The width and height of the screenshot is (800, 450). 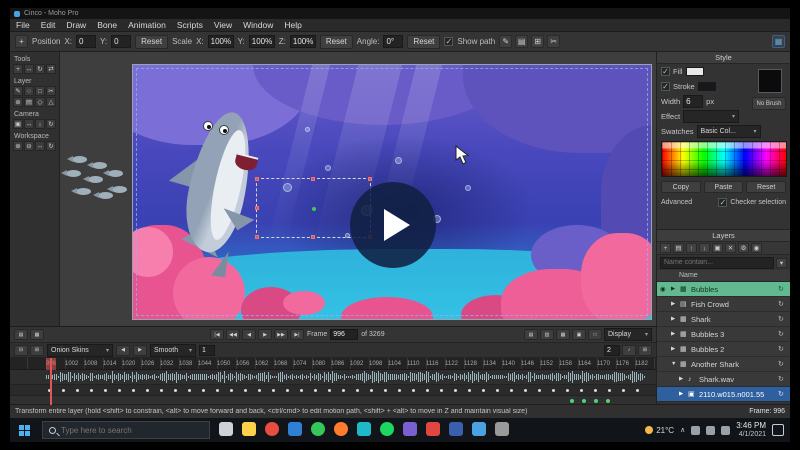 What do you see at coordinates (393, 41) in the screenshot?
I see `angle-input` at bounding box center [393, 41].